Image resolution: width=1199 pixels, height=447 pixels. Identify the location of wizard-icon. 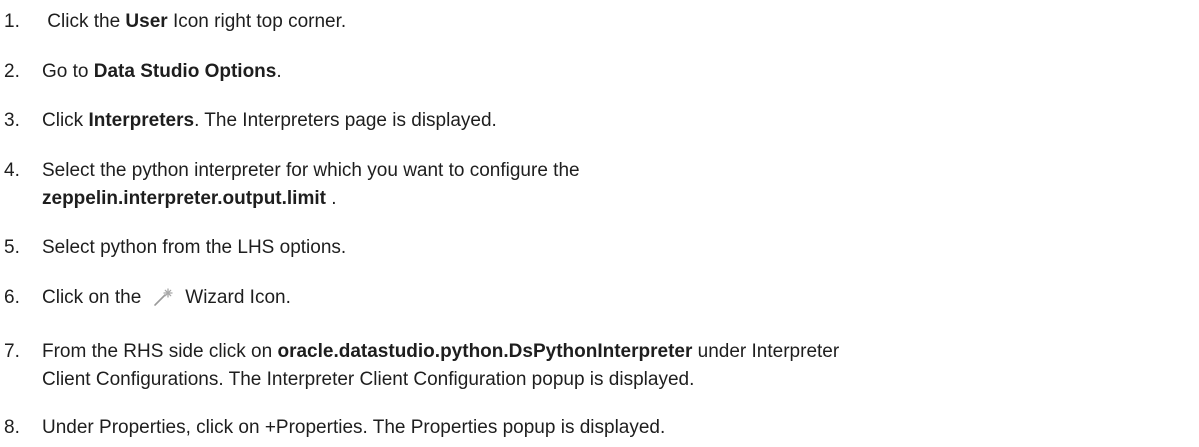
(164, 297).